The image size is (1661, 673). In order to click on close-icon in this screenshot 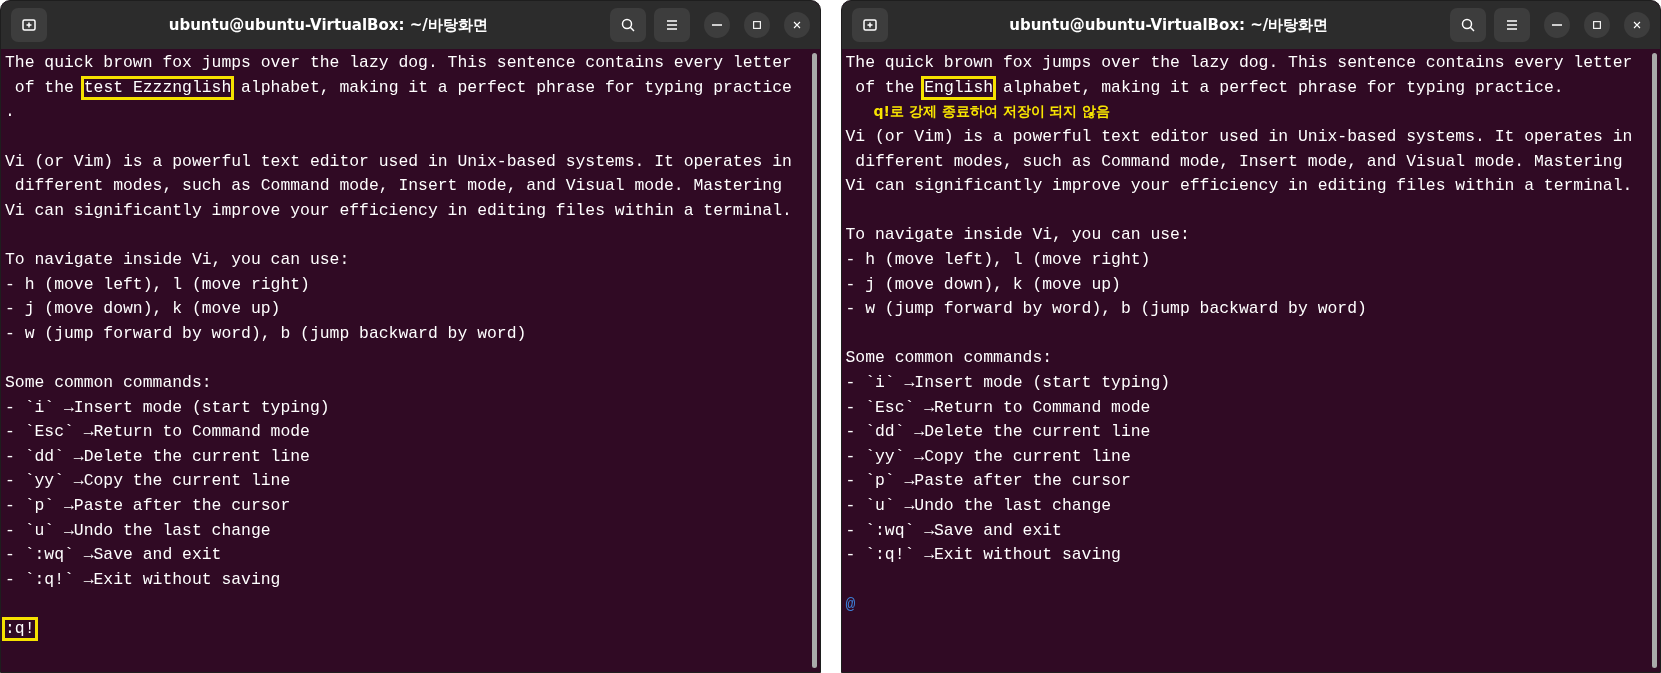, I will do `click(1637, 25)`.